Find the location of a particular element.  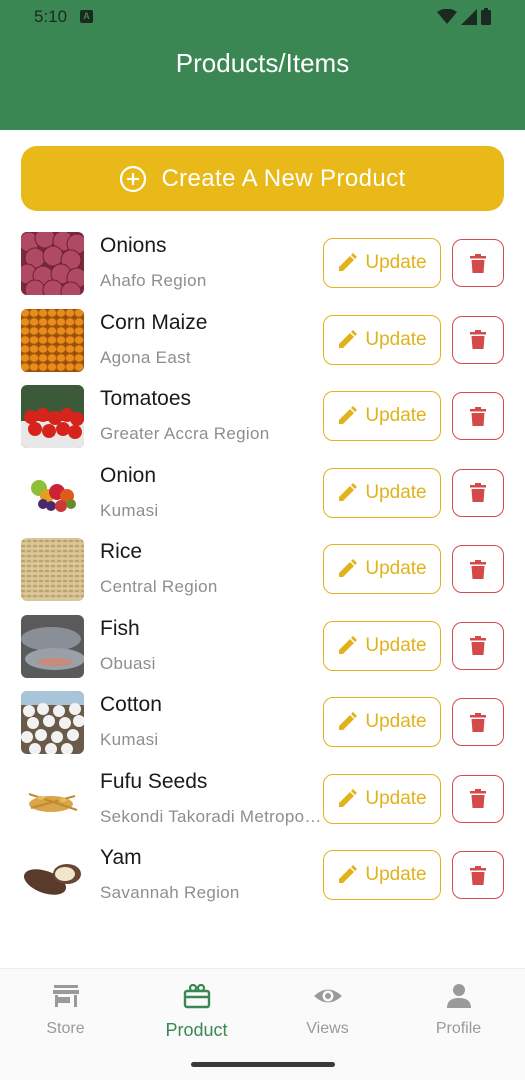

store-icon is located at coordinates (65, 996).